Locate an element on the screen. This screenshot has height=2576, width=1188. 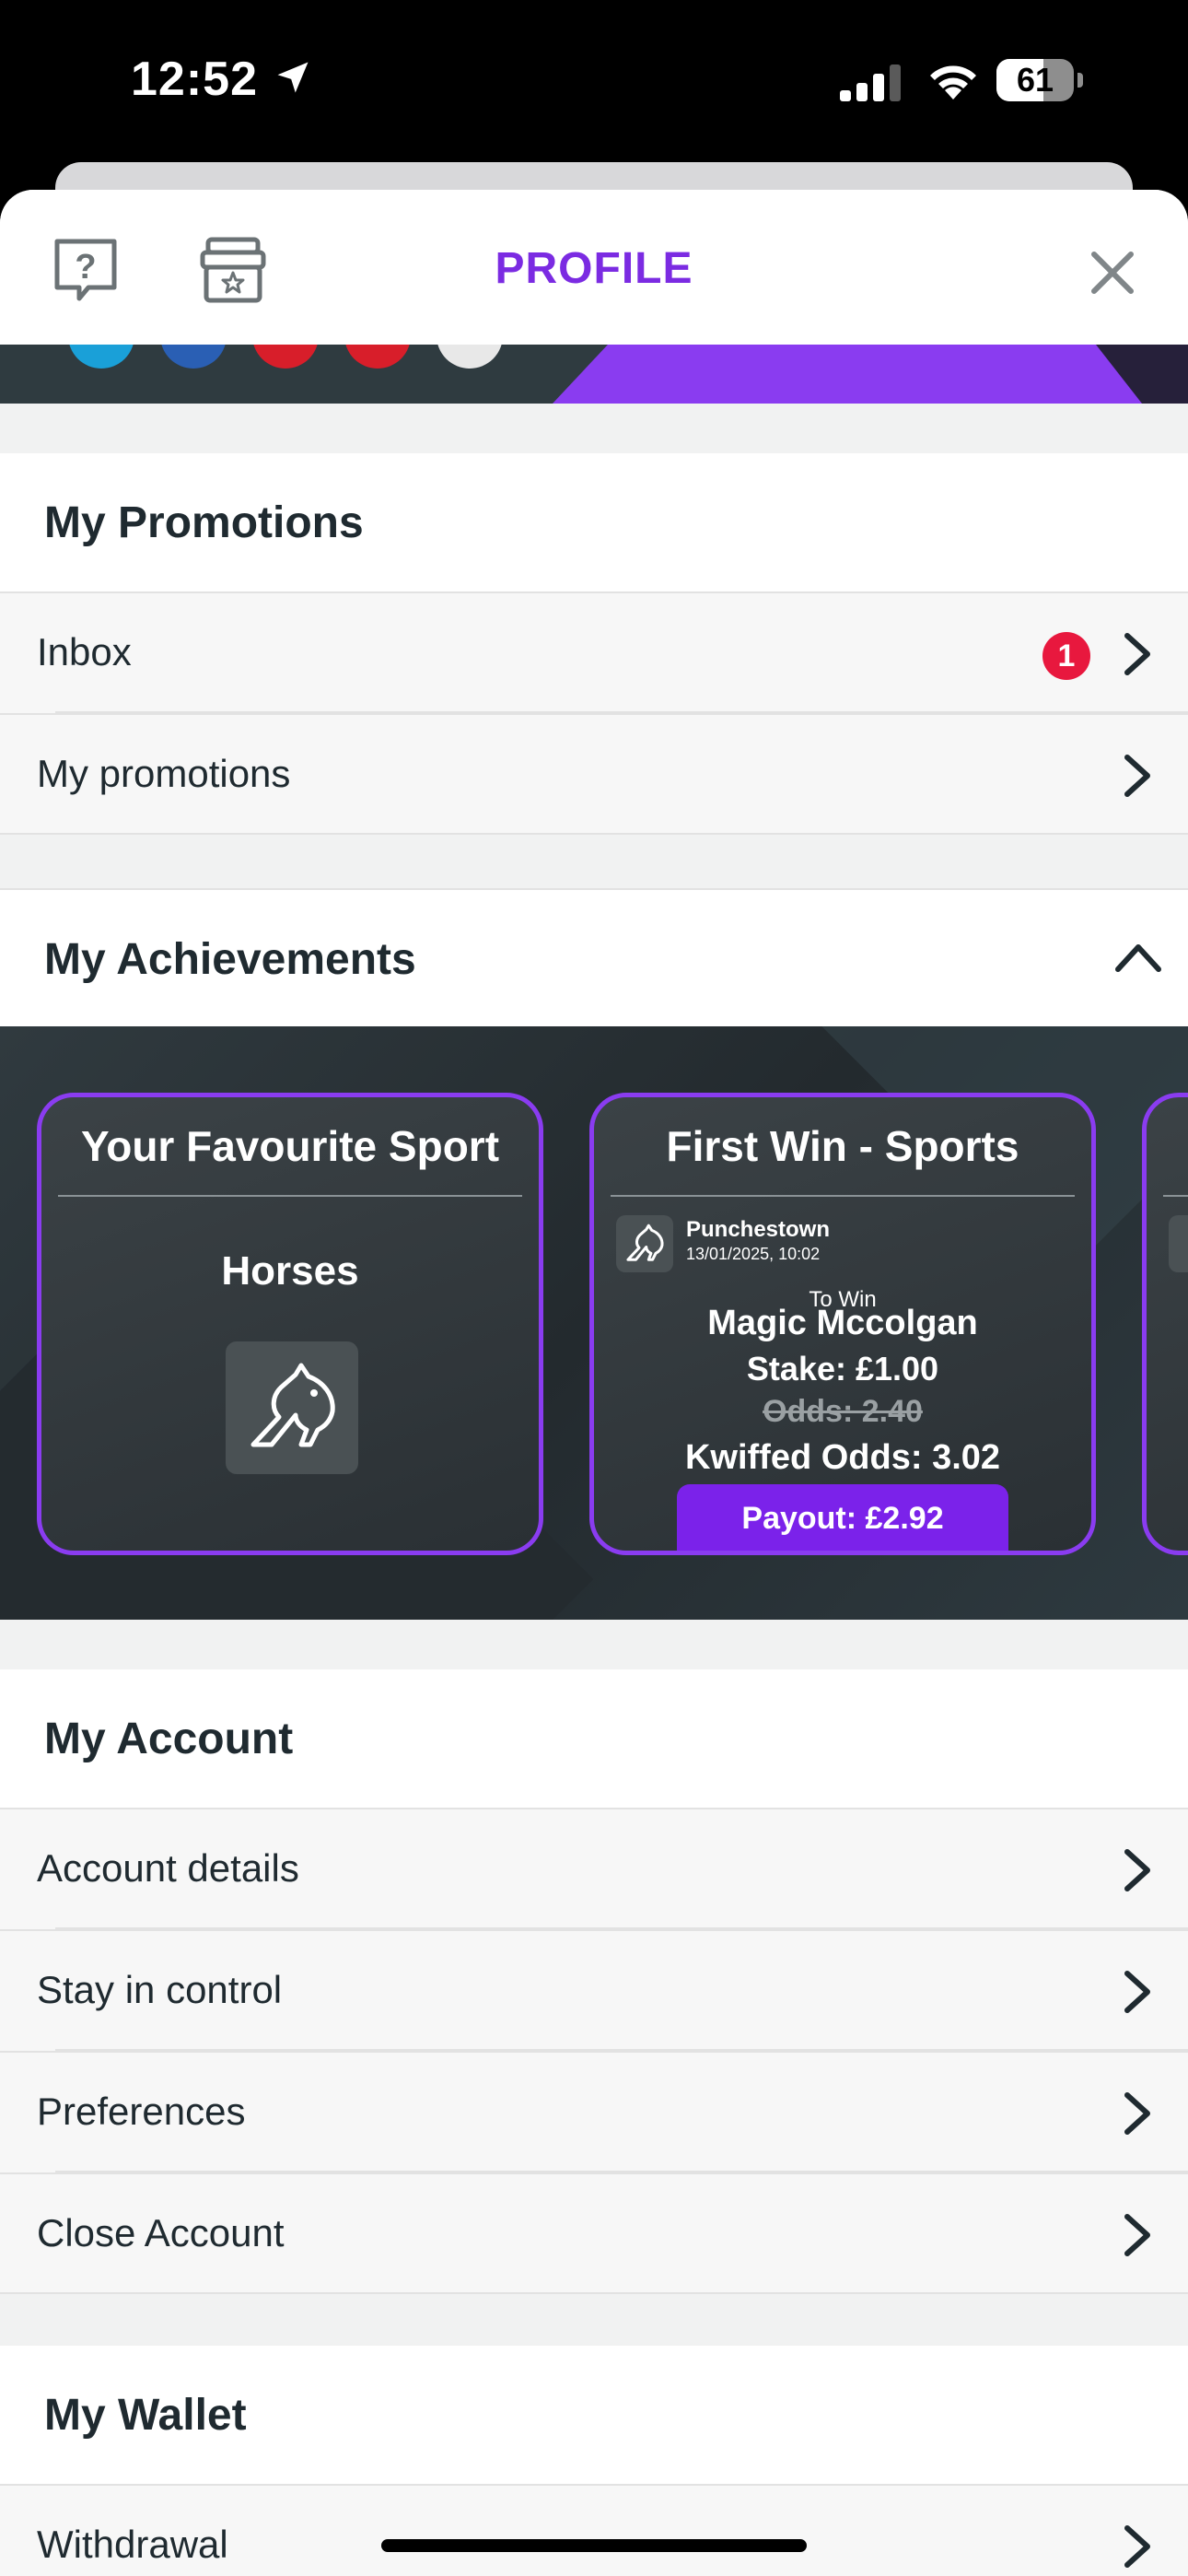
account-details-label: Account details is located at coordinates (168, 1868).